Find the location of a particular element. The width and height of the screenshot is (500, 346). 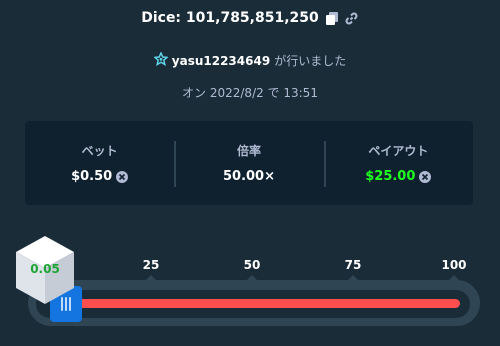

payout-amount: $25.00 is located at coordinates (398, 176).